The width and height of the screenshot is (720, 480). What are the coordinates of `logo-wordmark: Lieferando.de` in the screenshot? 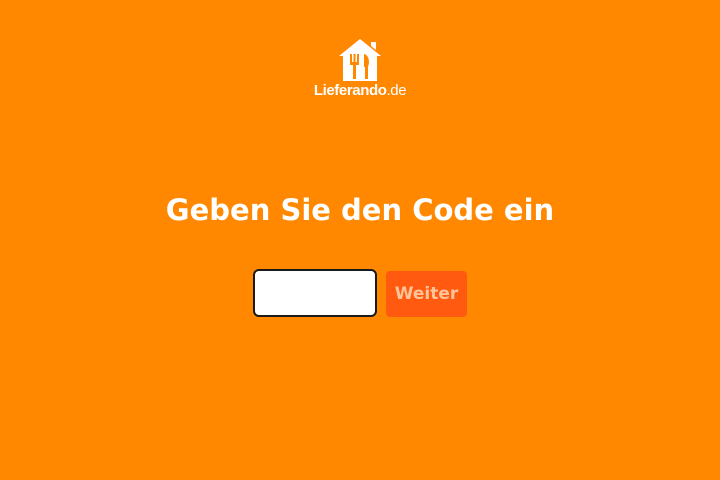 It's located at (360, 91).